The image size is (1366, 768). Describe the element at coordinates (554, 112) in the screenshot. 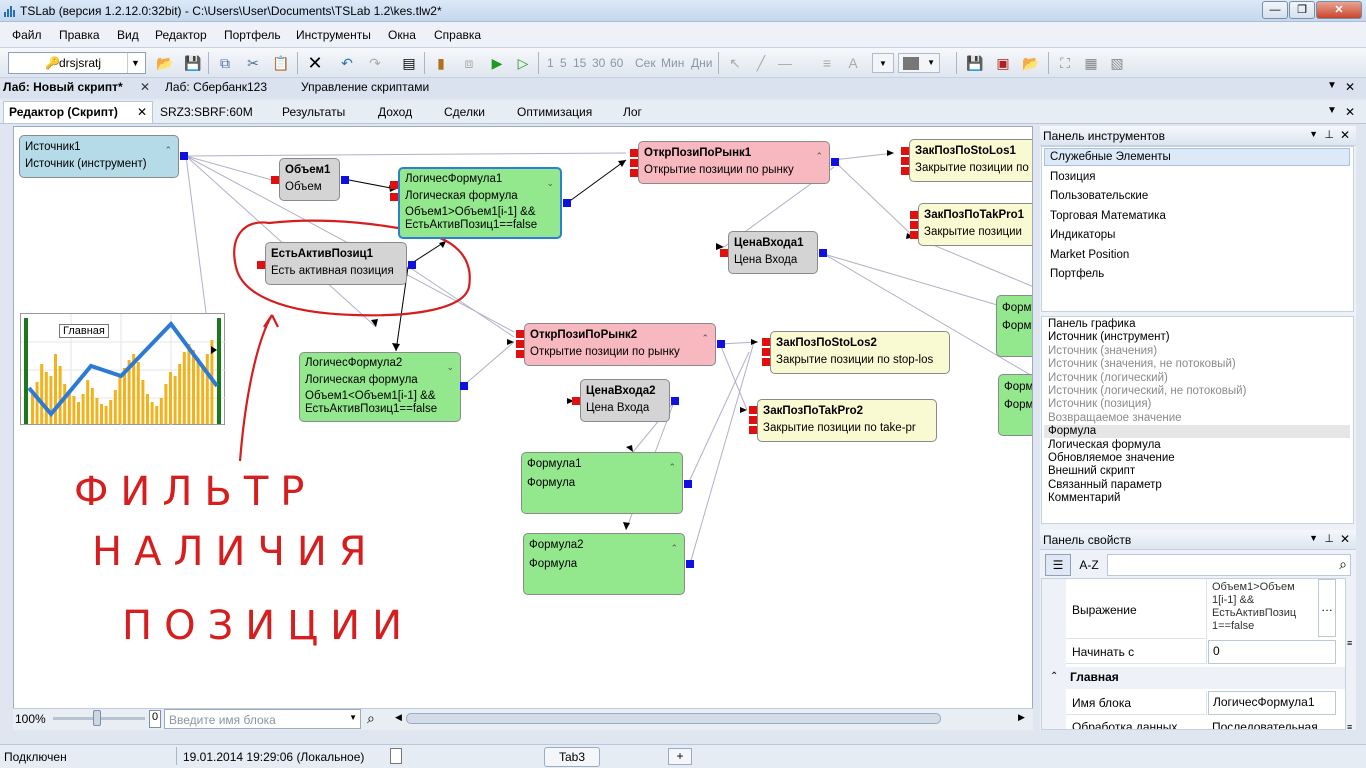

I see `tab-optimization: Оптимизация` at that location.